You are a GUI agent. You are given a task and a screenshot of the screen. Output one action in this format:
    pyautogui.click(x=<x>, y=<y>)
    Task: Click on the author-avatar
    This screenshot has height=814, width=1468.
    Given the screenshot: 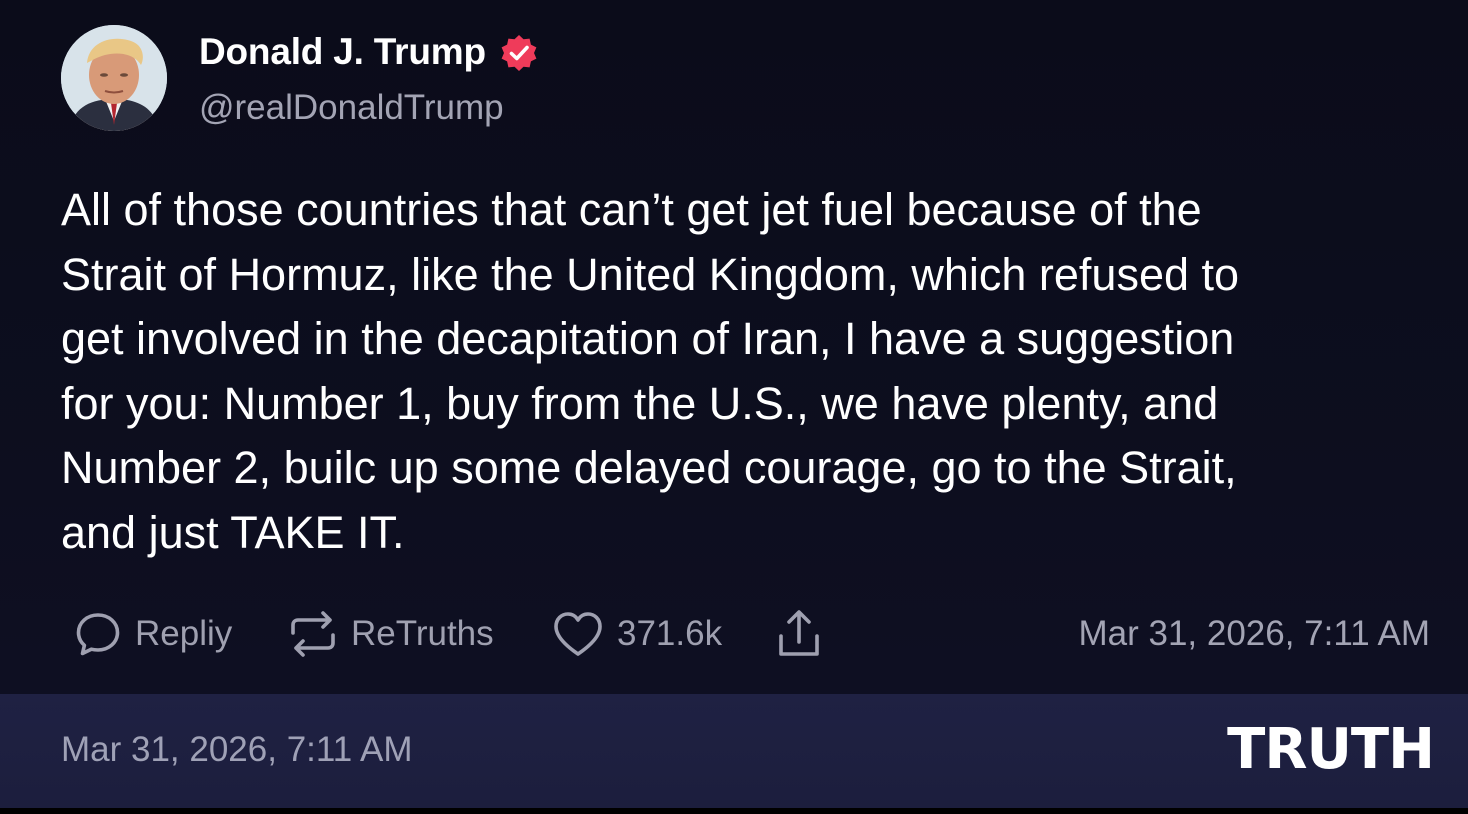 What is the action you would take?
    pyautogui.click(x=114, y=78)
    